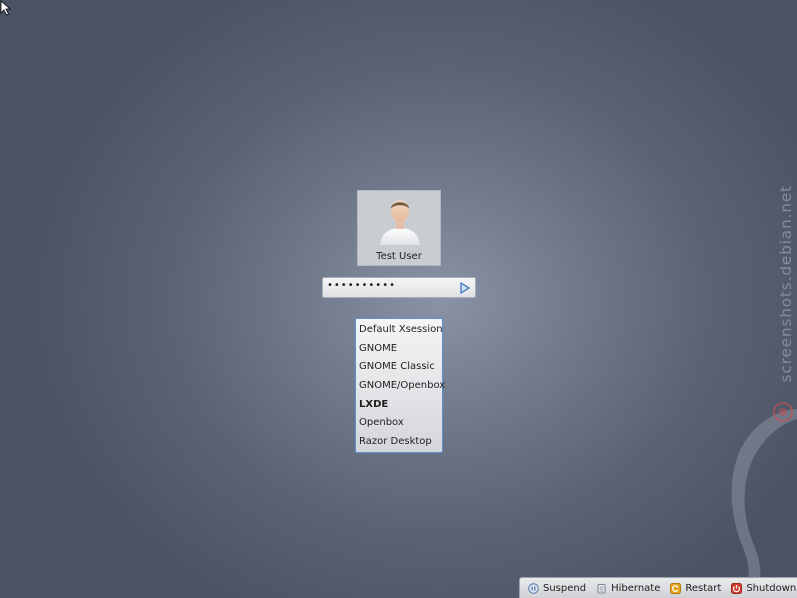 The height and width of the screenshot is (598, 797). I want to click on power-bar: Suspend Hibernate Restart Shutdown, so click(658, 587).